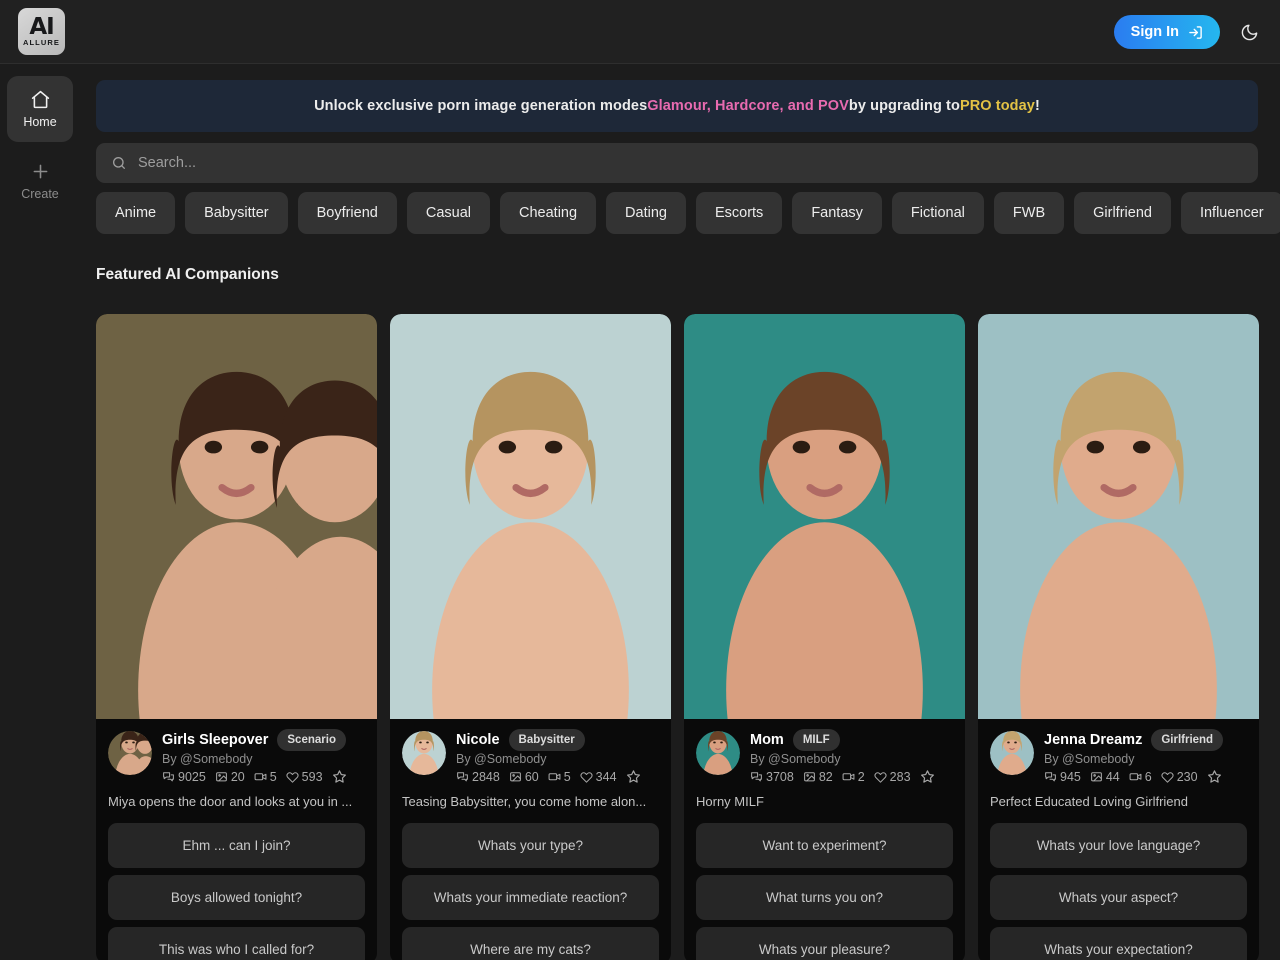 Image resolution: width=1280 pixels, height=960 pixels. What do you see at coordinates (347, 213) in the screenshot?
I see `category-tag-boyfriend: Boyfriend` at bounding box center [347, 213].